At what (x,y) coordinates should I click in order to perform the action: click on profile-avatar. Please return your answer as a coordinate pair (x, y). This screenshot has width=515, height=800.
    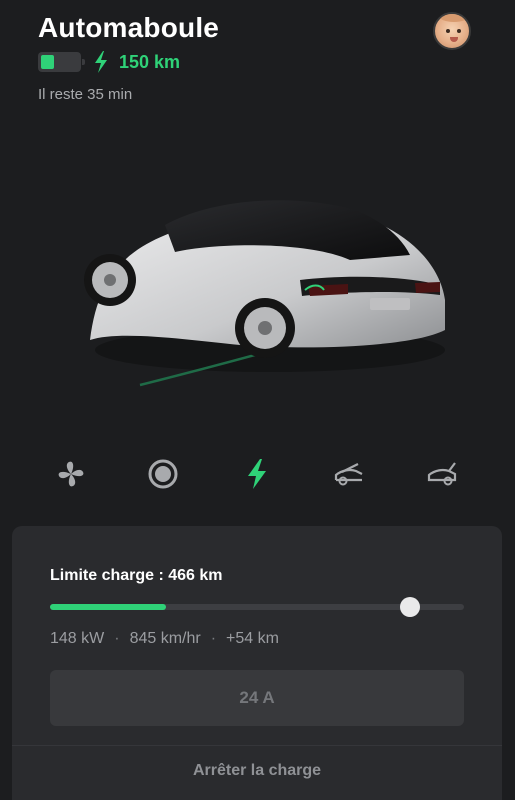
    Looking at the image, I should click on (452, 31).